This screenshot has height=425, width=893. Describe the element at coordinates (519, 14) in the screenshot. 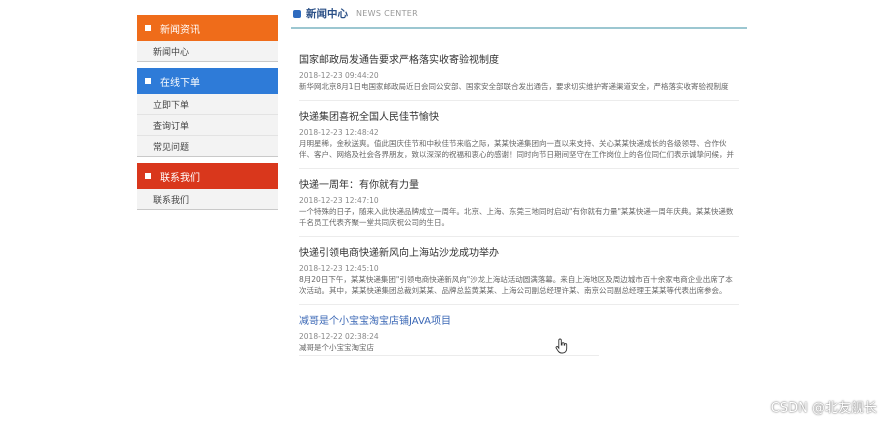

I see `news-panel-header: 新闻中心 NEWS CENTER` at that location.